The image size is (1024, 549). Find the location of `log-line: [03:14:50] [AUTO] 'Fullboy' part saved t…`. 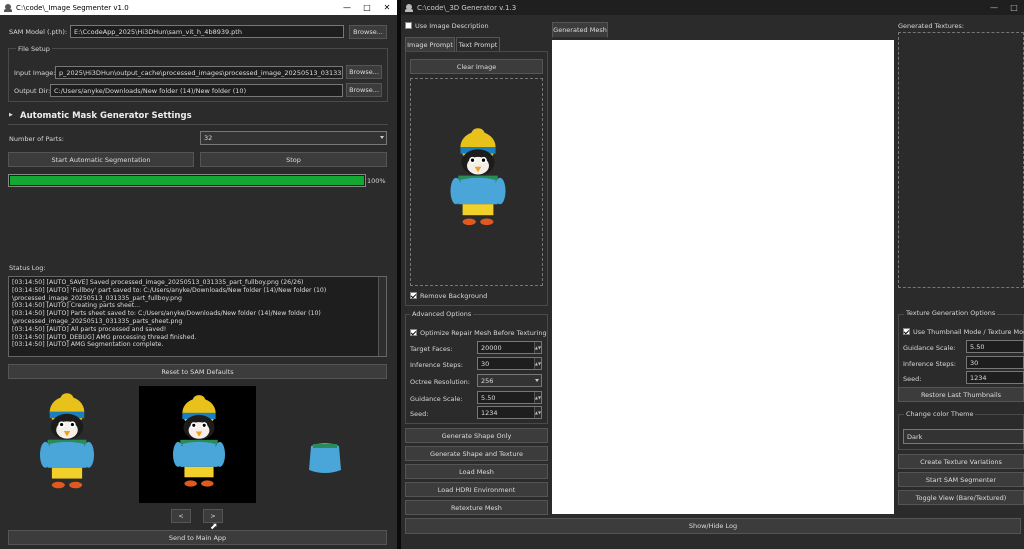

log-line: [03:14:50] [AUTO] 'Fullboy' part saved t… is located at coordinates (169, 290).